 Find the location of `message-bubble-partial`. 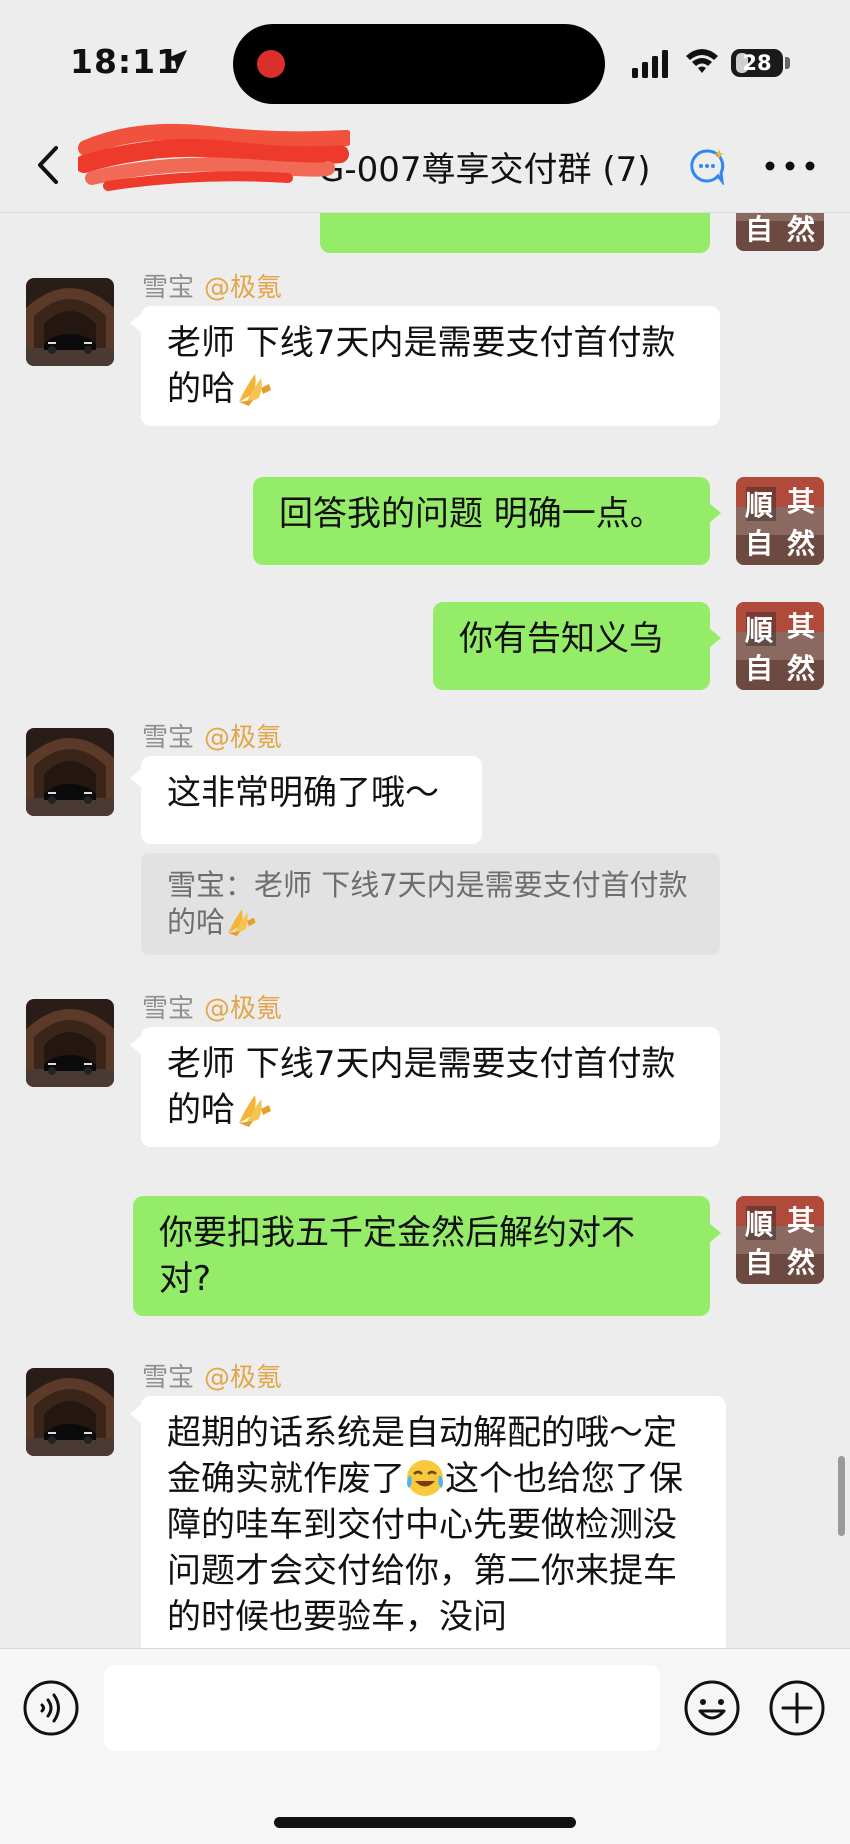

message-bubble-partial is located at coordinates (515, 233).